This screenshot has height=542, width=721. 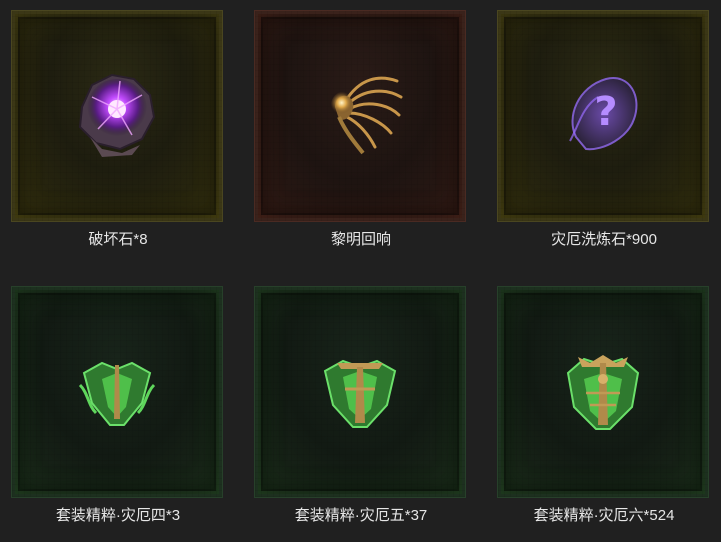 I want to click on item-card: ?, so click(x=603, y=116).